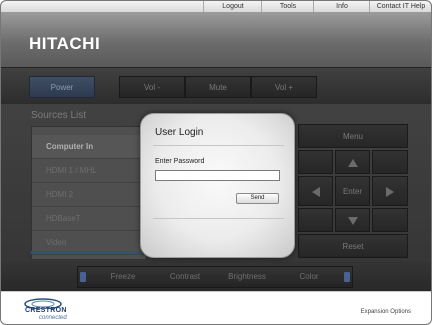  What do you see at coordinates (287, 6) in the screenshot?
I see `tools-link: Tools` at bounding box center [287, 6].